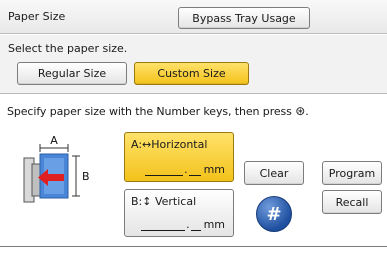  I want to click on custom-size-button: Custom Size, so click(191, 73).